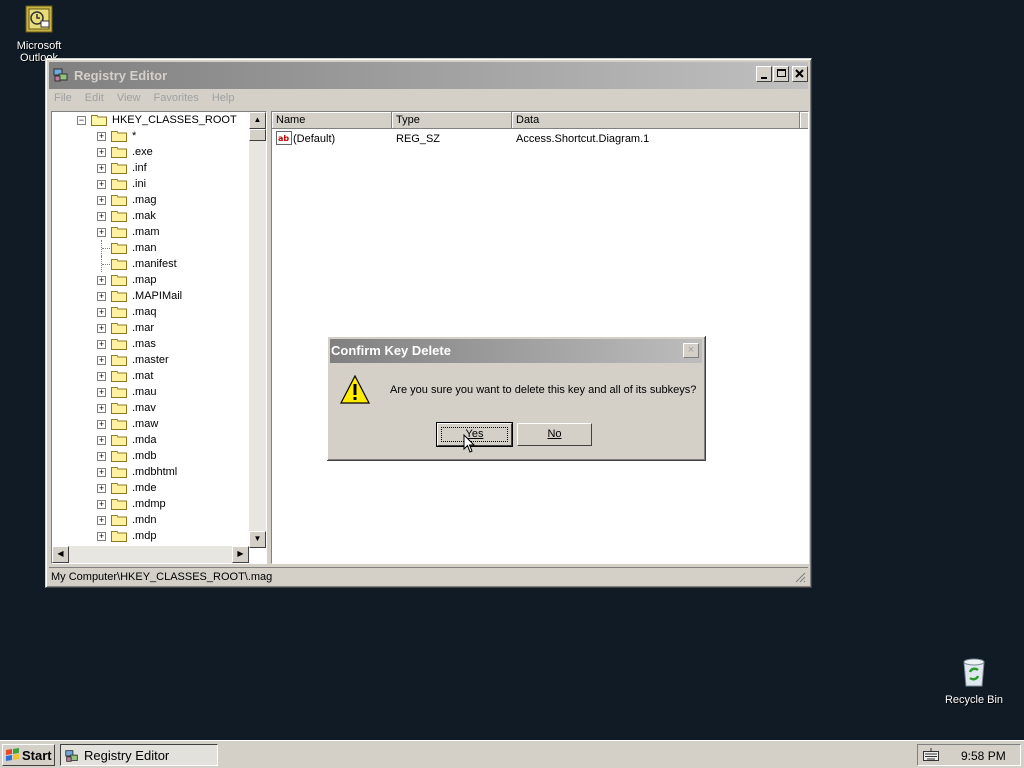  What do you see at coordinates (516, 351) in the screenshot?
I see `dialog-titlebar: Confirm Key Delete ×` at bounding box center [516, 351].